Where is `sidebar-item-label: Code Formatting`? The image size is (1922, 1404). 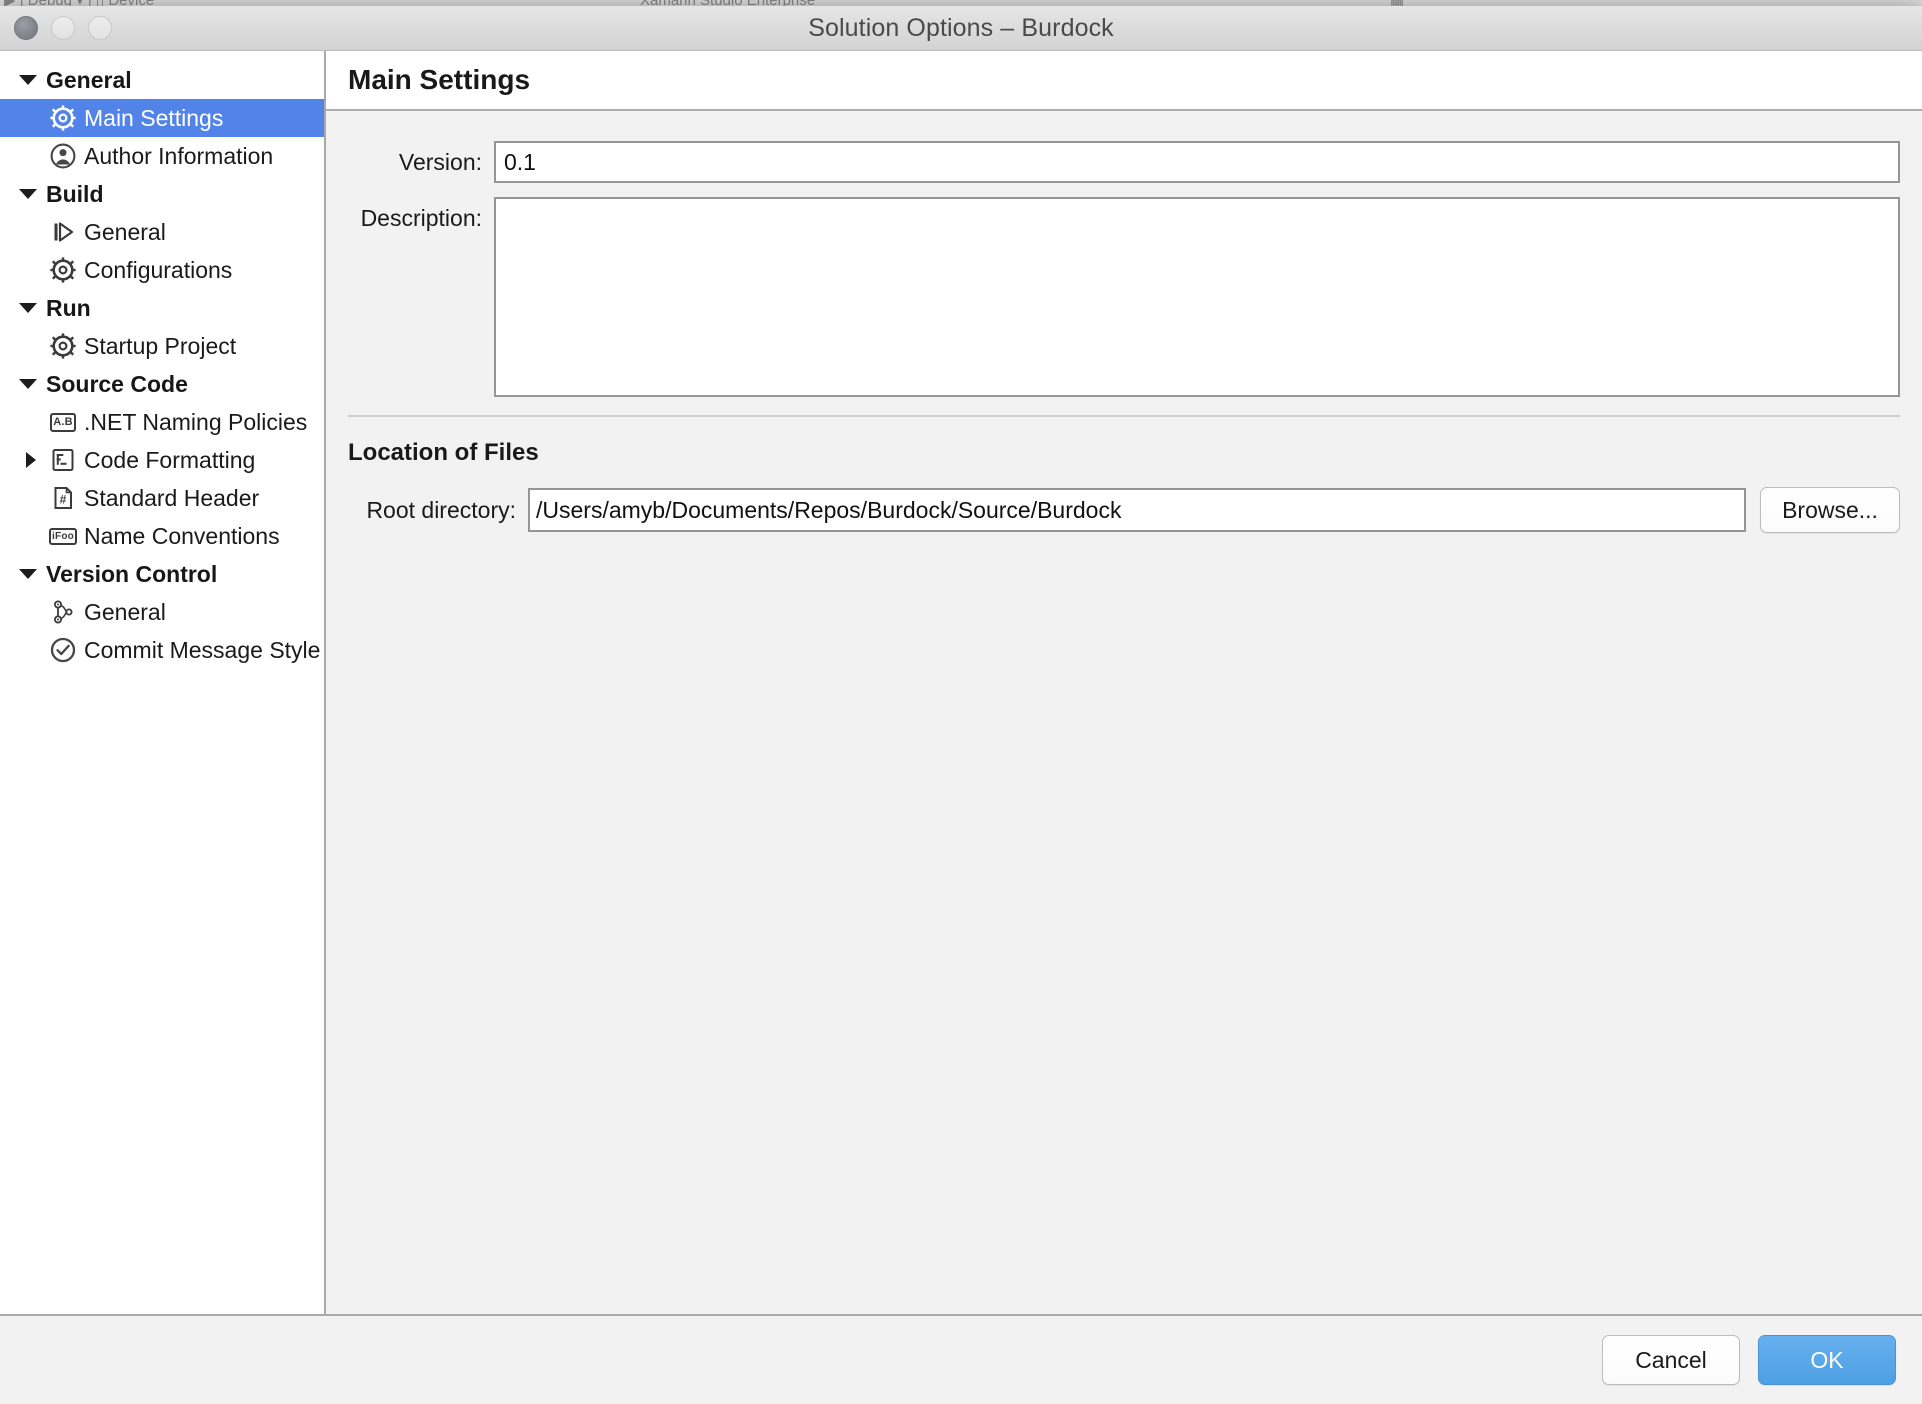 sidebar-item-label: Code Formatting is located at coordinates (170, 459).